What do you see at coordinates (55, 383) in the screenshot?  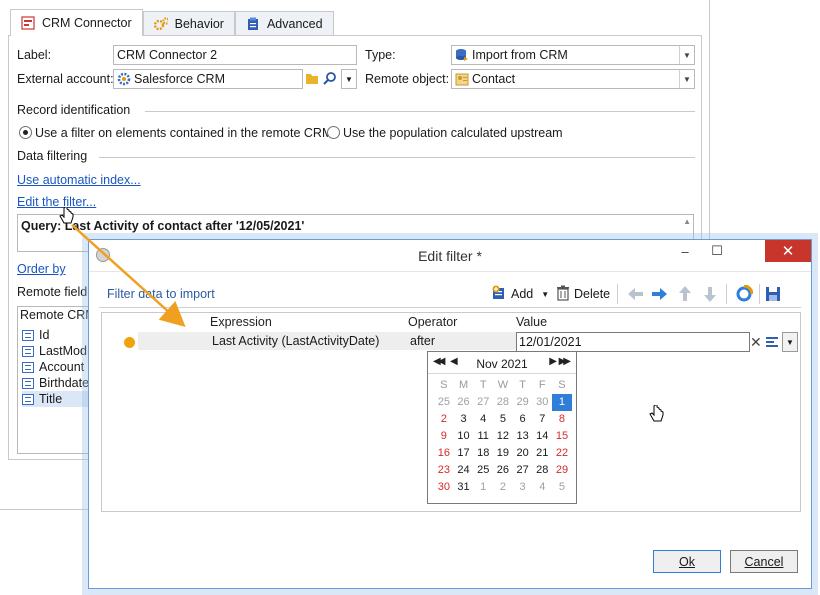 I see `list-item: Birthdate` at bounding box center [55, 383].